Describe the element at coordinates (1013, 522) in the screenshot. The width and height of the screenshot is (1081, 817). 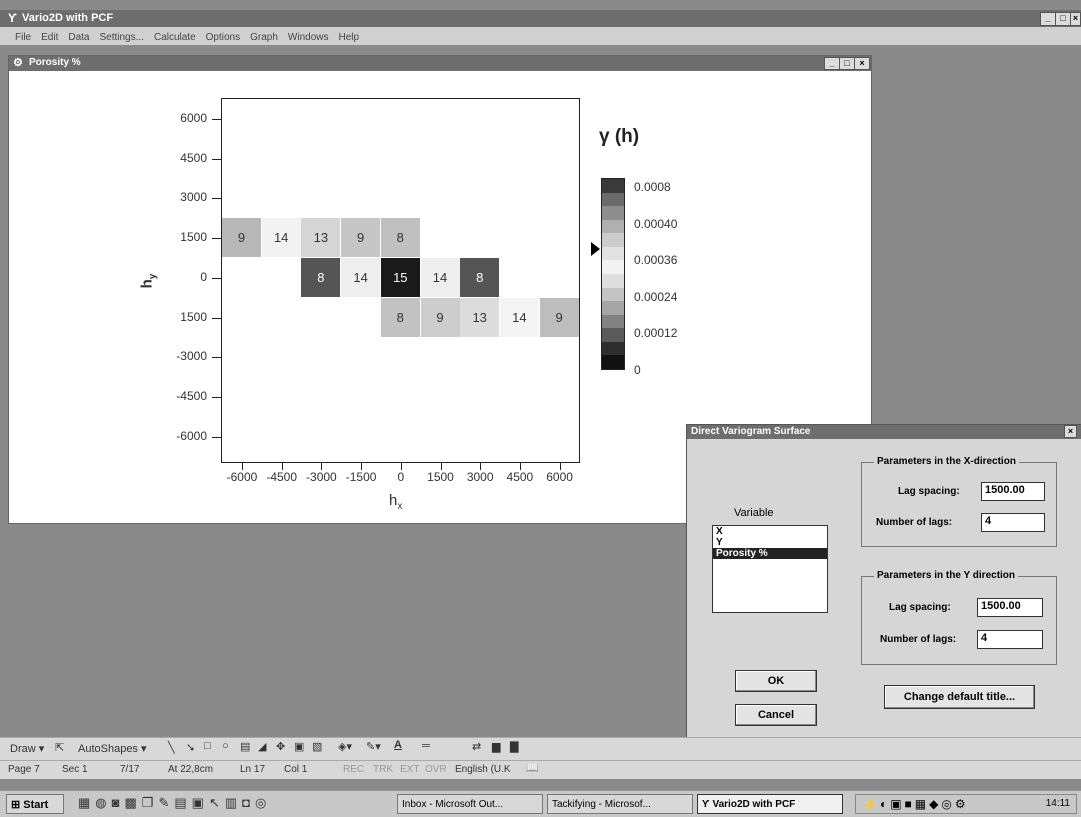
I see `x-num-lags-input: 4` at that location.